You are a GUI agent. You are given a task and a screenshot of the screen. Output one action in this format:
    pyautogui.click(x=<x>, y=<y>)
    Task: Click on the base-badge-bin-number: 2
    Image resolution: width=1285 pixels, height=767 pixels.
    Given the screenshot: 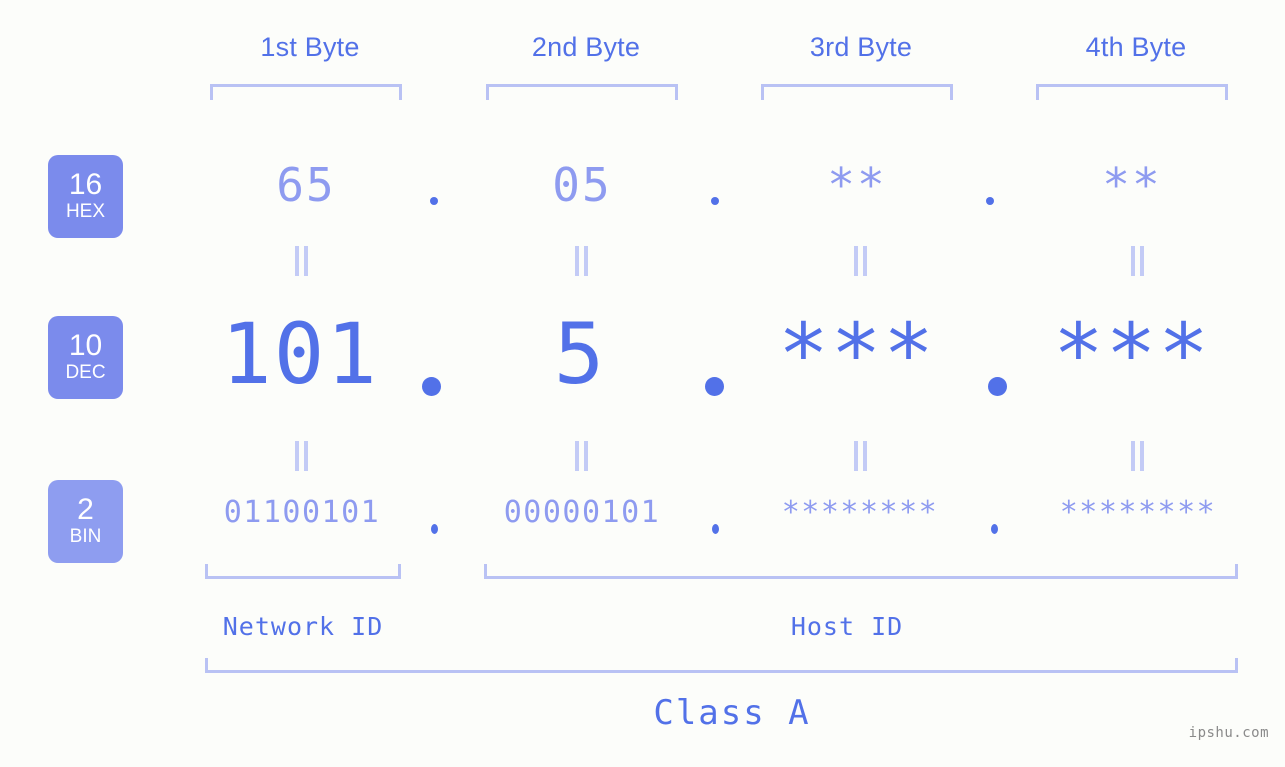 What is the action you would take?
    pyautogui.click(x=85, y=510)
    